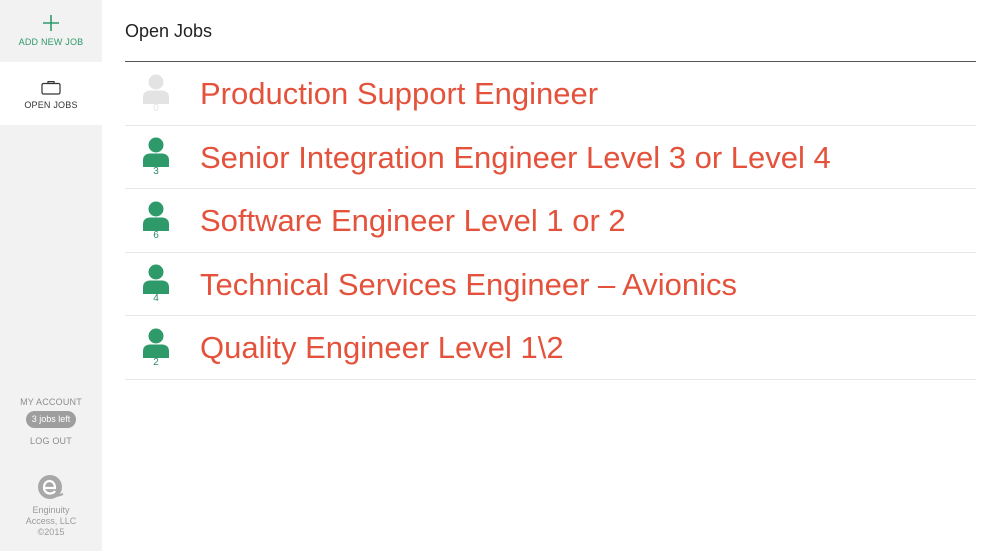  I want to click on applicant-count: 6, so click(156, 235).